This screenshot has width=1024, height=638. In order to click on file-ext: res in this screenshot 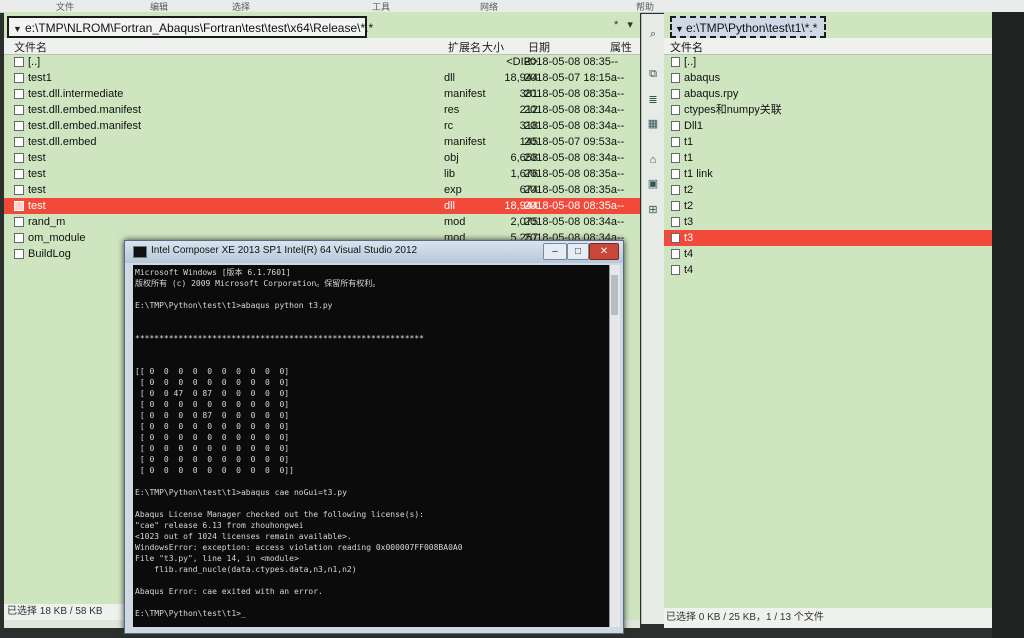, I will do `click(452, 110)`.